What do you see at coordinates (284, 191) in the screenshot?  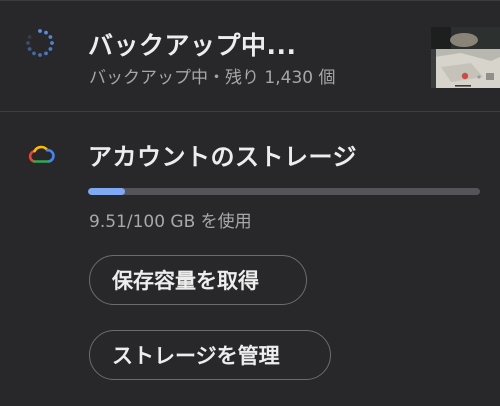 I see `storage-usage-bar` at bounding box center [284, 191].